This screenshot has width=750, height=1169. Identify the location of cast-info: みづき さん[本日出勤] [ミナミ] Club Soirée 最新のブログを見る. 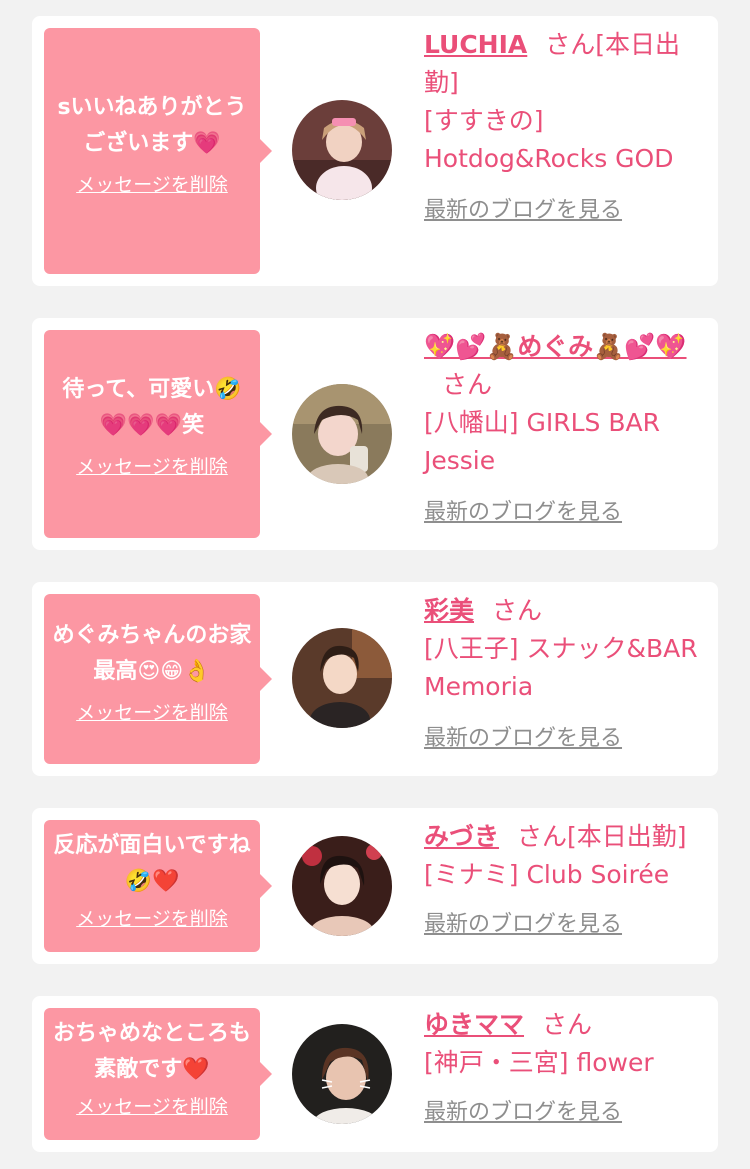
(569, 881).